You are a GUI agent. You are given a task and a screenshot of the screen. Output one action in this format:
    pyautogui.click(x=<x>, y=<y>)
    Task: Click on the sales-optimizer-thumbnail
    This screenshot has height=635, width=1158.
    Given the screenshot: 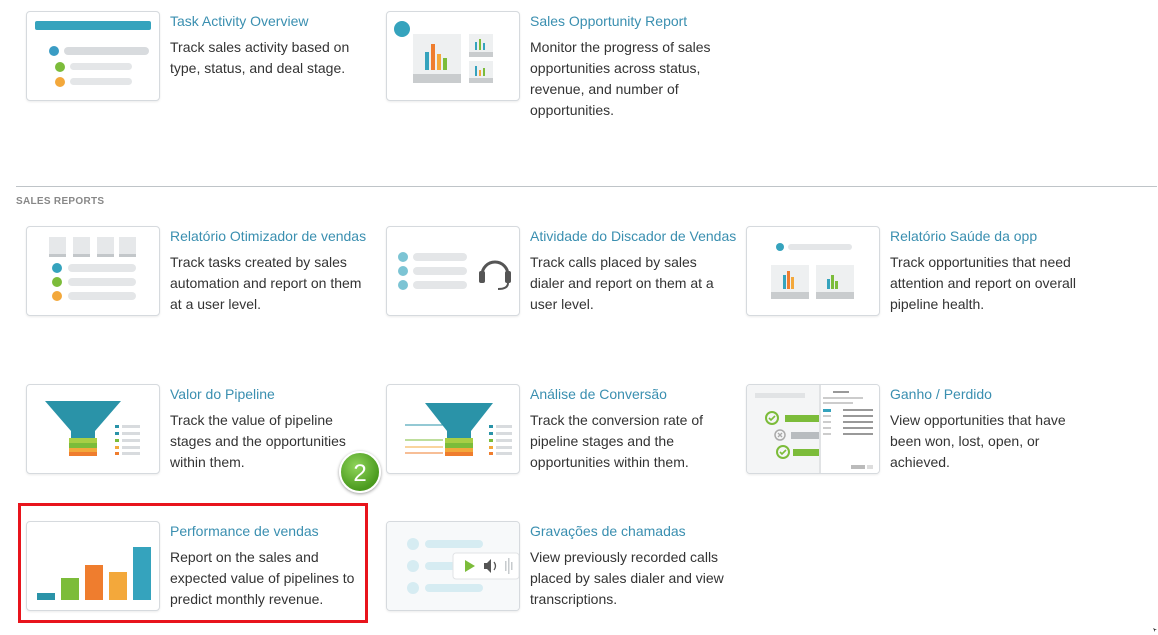 What is the action you would take?
    pyautogui.click(x=93, y=271)
    